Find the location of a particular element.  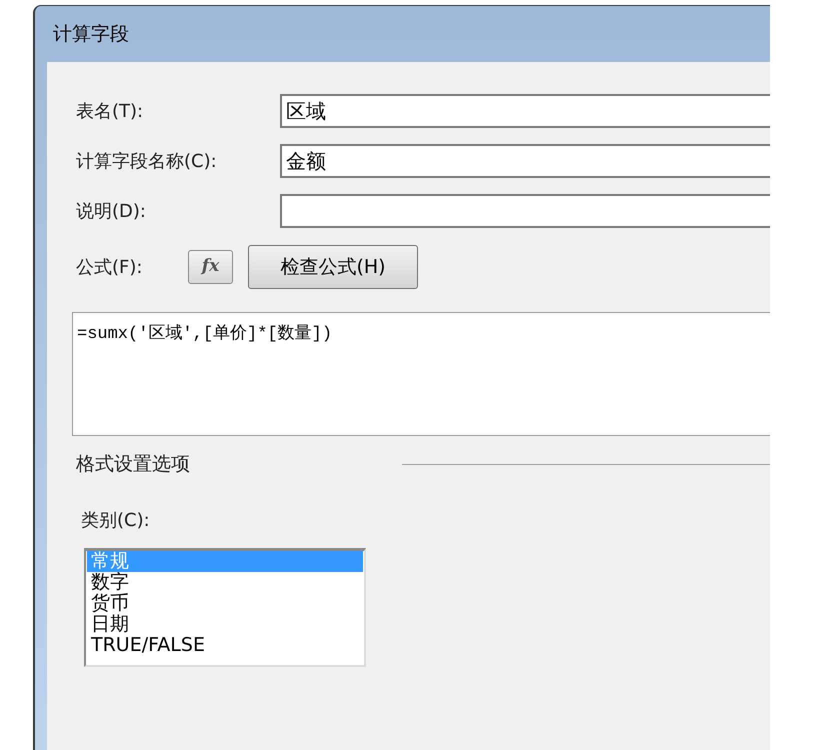

field-label: 计算字段名称(C): is located at coordinates (147, 162).